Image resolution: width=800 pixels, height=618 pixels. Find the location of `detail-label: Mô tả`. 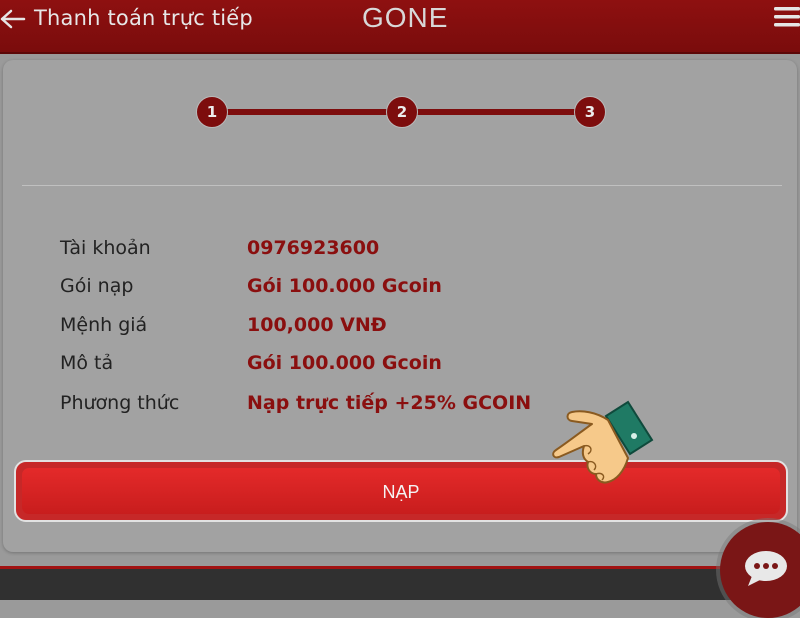

detail-label: Mô tả is located at coordinates (87, 363).